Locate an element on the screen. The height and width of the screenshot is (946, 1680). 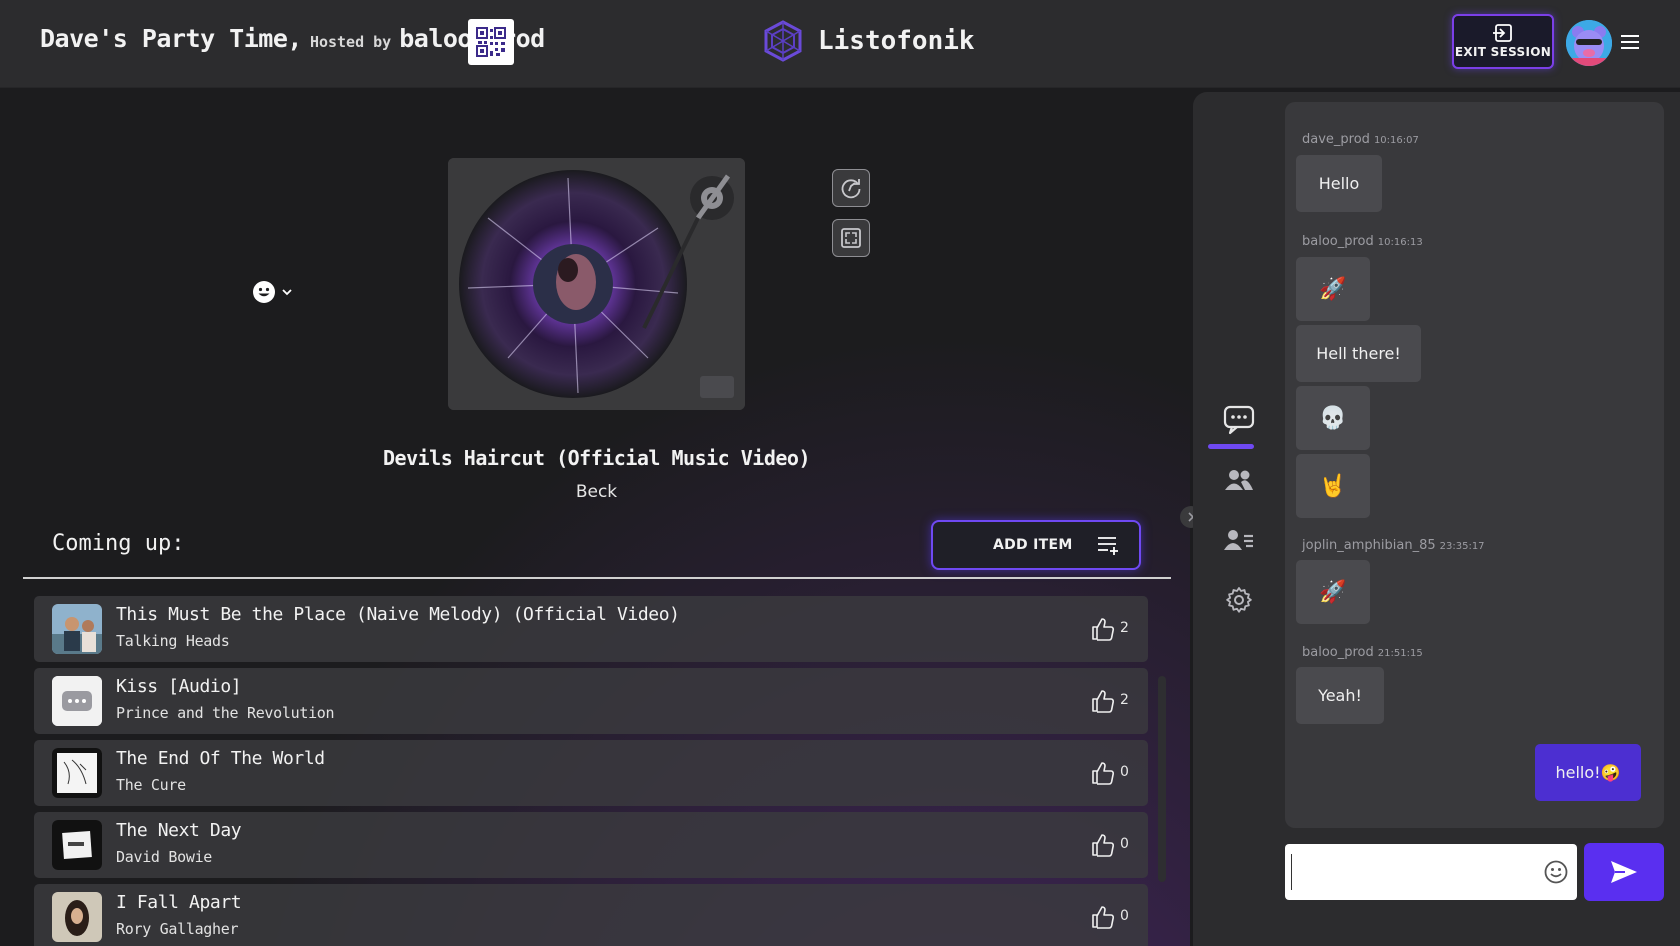
chat-bubble: Yeah! is located at coordinates (1340, 695).